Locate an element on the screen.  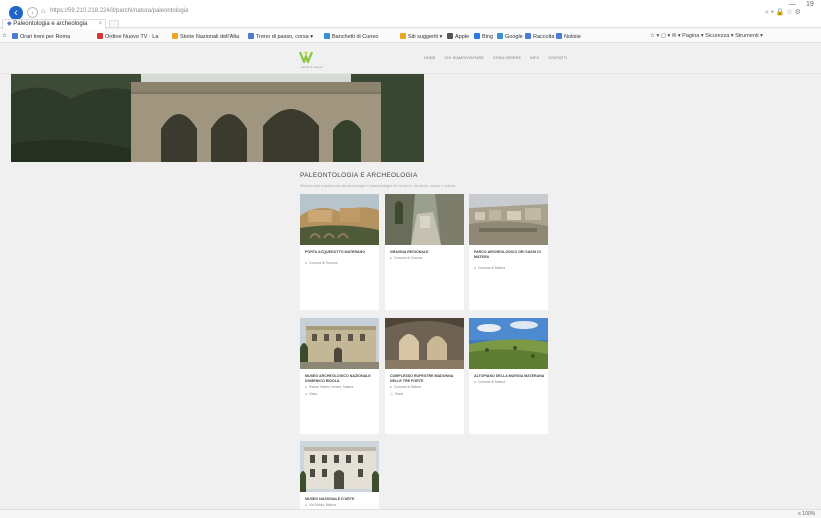
browser-tab: ◆ Paleontologia e archeologia × is located at coordinates (54, 24).